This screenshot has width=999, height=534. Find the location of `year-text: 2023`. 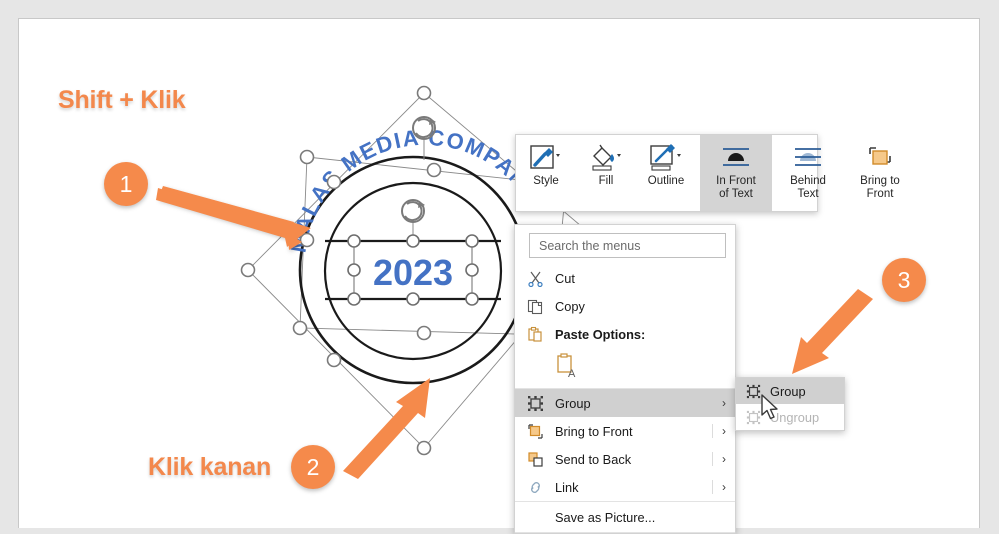

year-text: 2023 is located at coordinates (413, 272).